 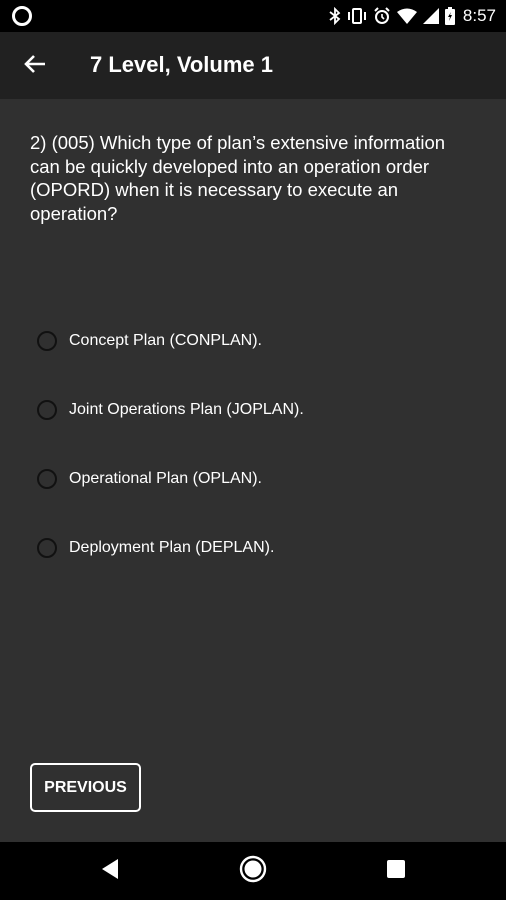 I want to click on nav-back-button, so click(x=110, y=871).